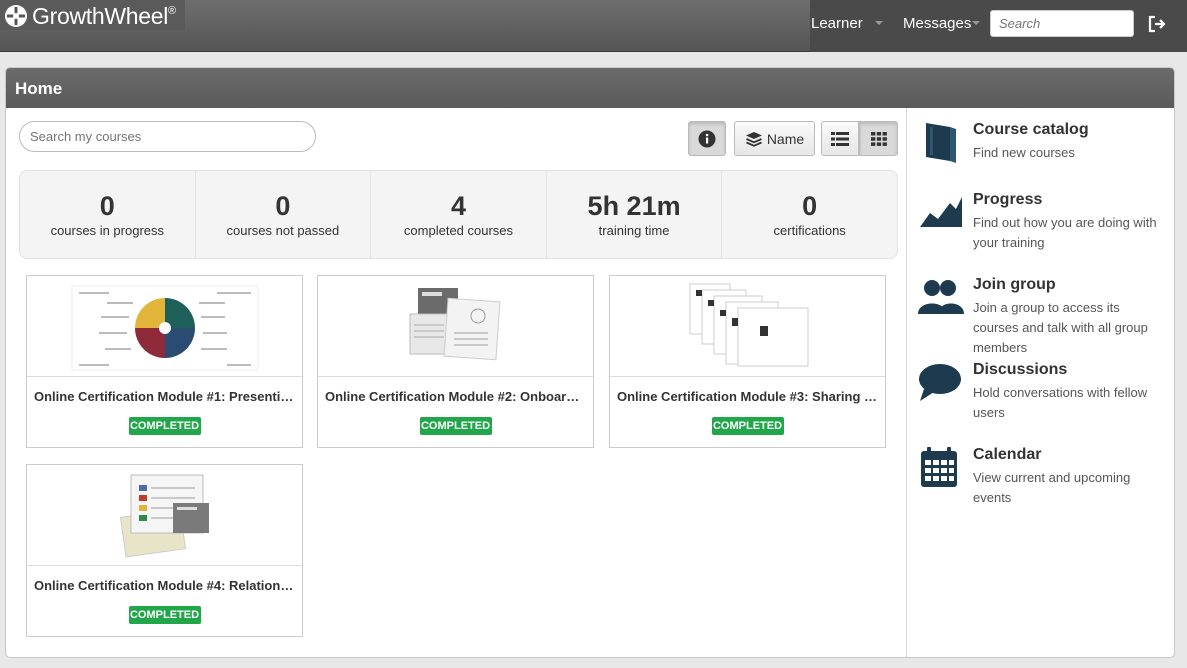  What do you see at coordinates (167, 136) in the screenshot?
I see `course-search-input` at bounding box center [167, 136].